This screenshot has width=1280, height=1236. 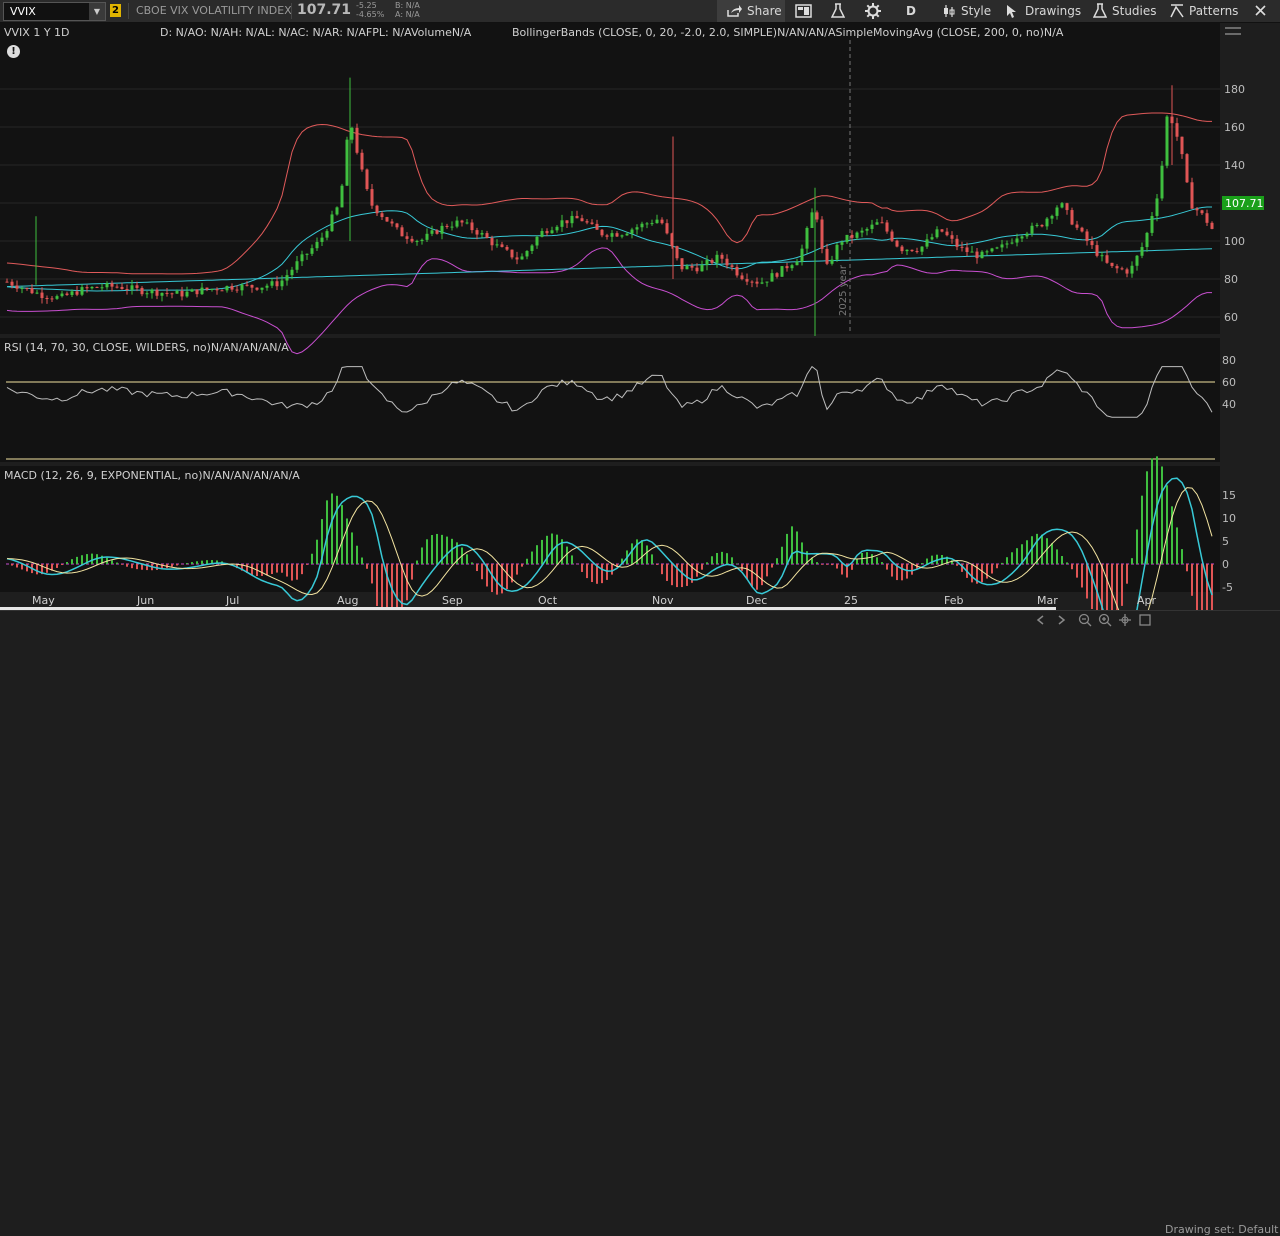 What do you see at coordinates (953, 600) in the screenshot?
I see `x-axis-label: Feb` at bounding box center [953, 600].